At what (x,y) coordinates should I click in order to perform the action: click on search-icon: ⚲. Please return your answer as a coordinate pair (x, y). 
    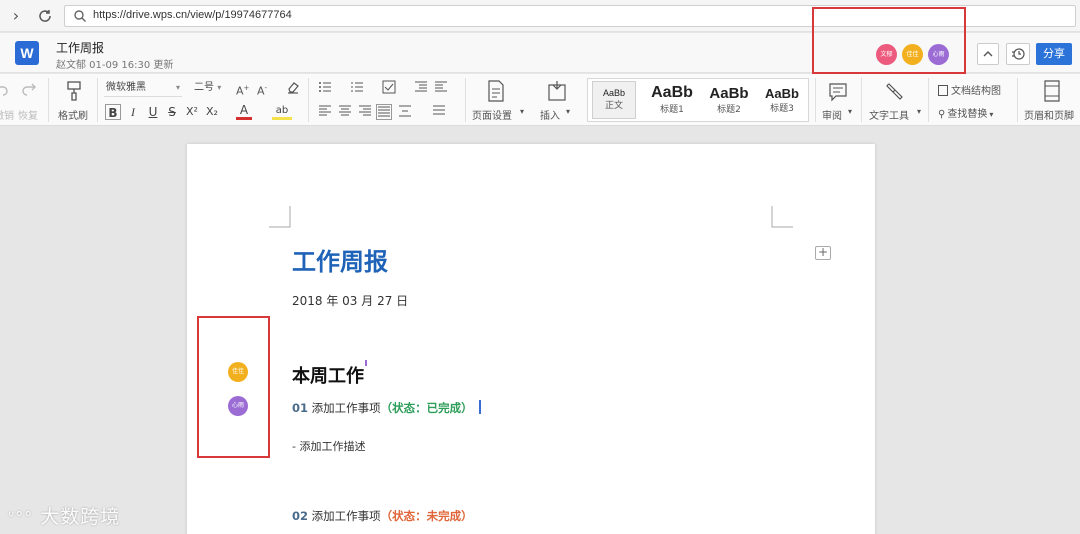
    Looking at the image, I should click on (942, 114).